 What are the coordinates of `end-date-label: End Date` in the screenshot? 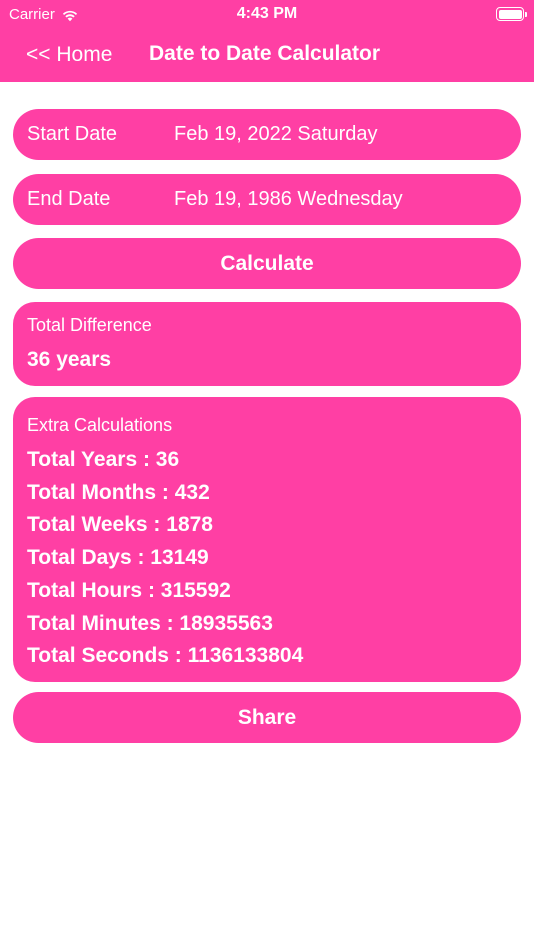 It's located at (69, 199).